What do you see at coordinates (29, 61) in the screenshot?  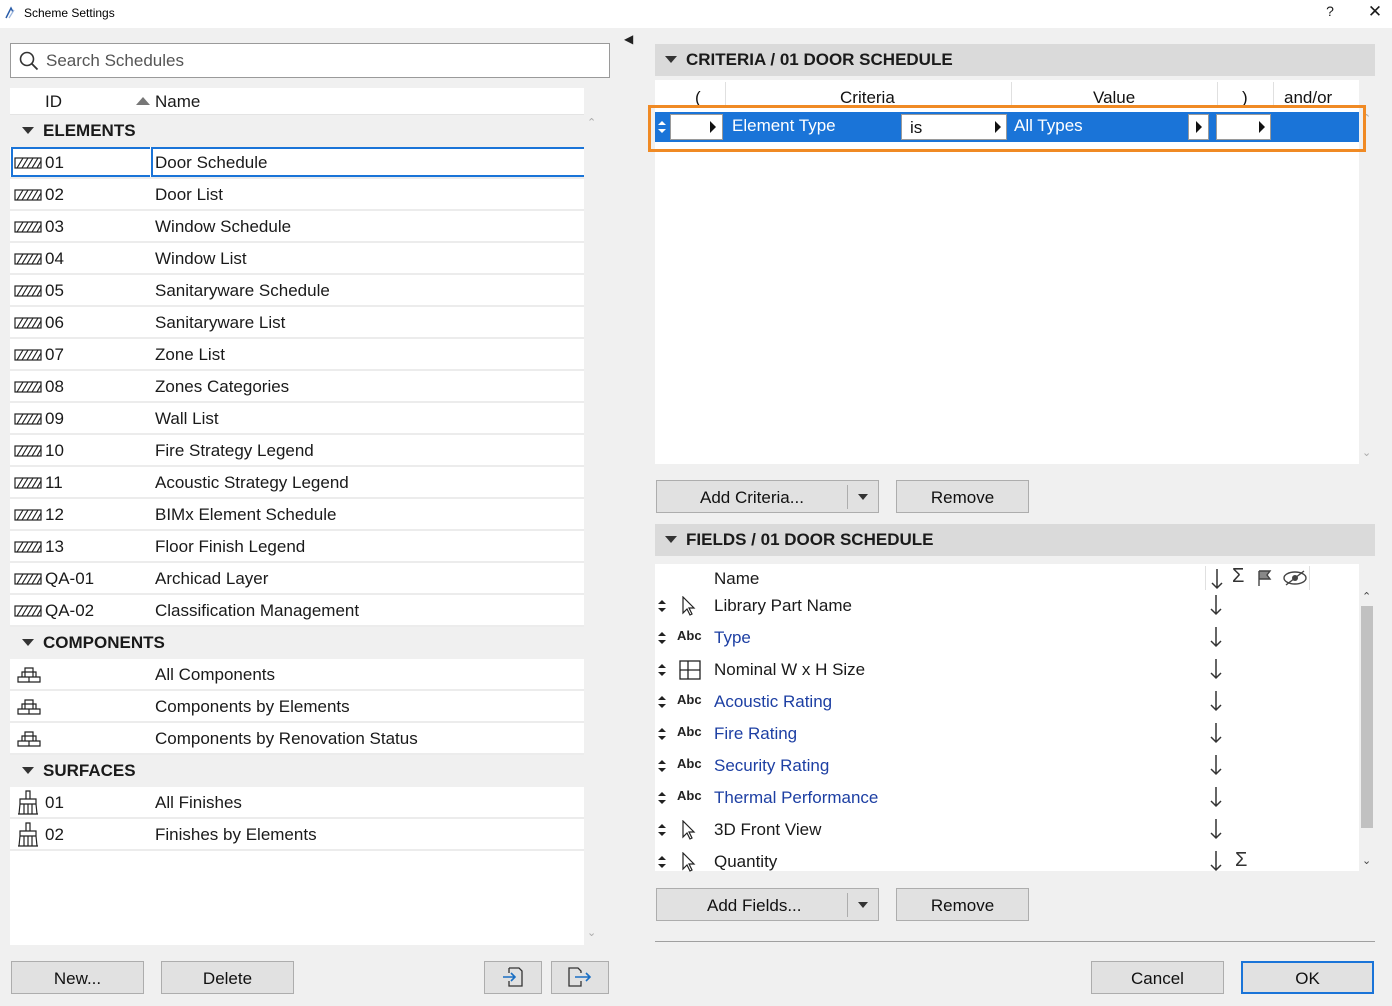 I see `search-icon` at bounding box center [29, 61].